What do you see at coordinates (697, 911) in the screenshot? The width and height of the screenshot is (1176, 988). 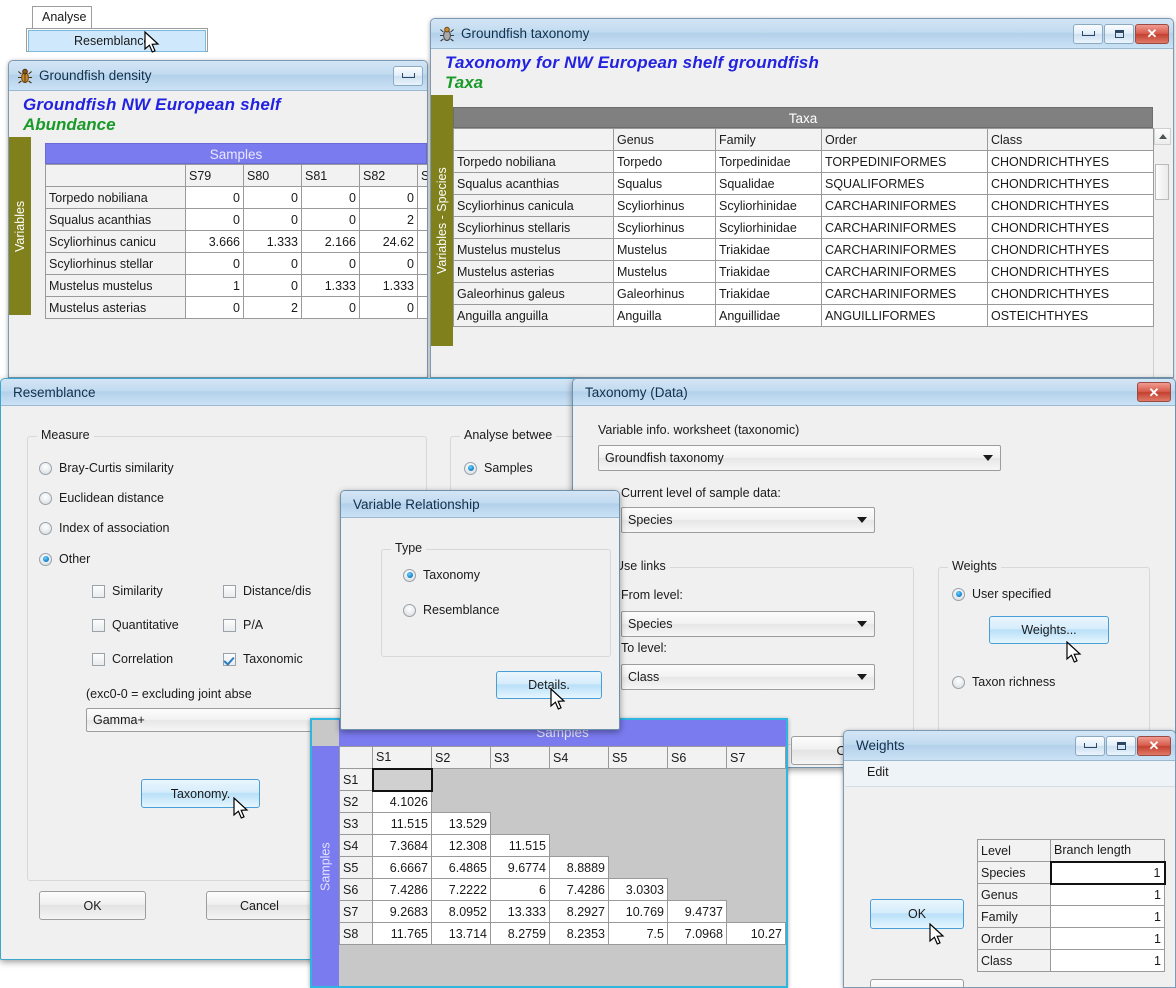 I see `samples-cell: 9.4737` at bounding box center [697, 911].